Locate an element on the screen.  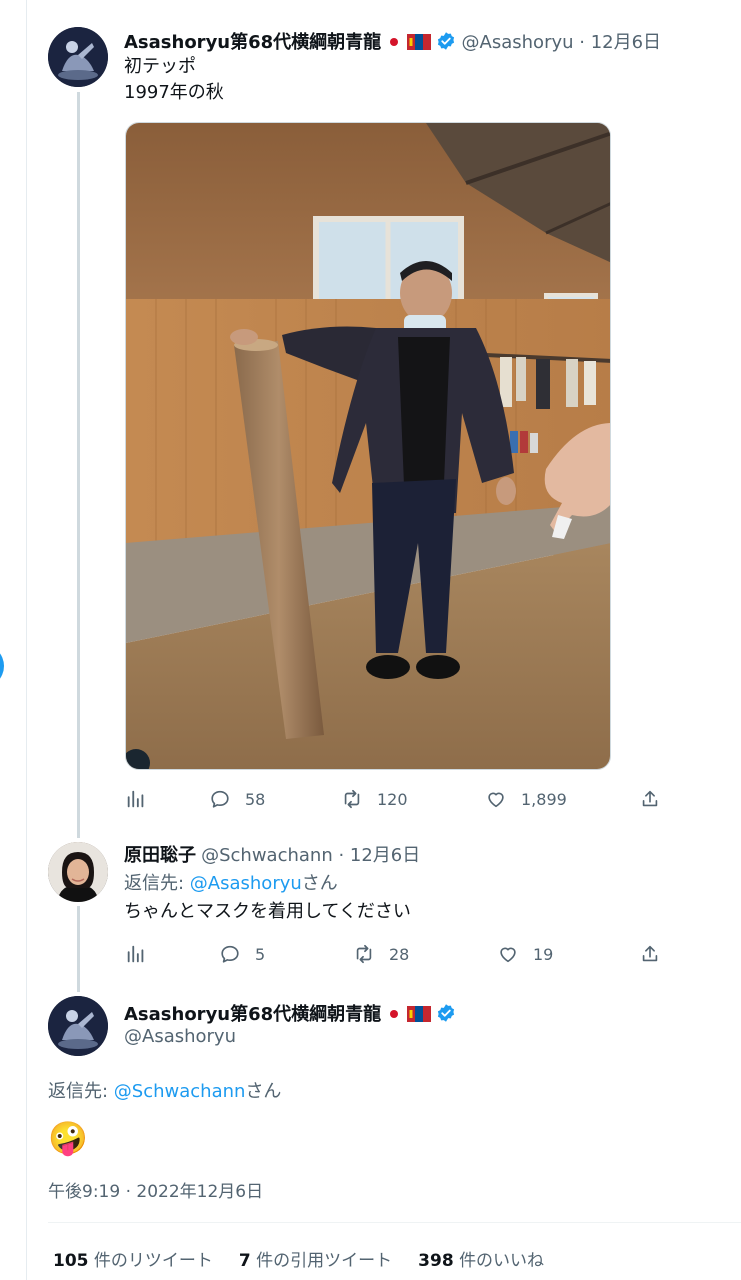
retweet-button: 28 is located at coordinates (381, 954).